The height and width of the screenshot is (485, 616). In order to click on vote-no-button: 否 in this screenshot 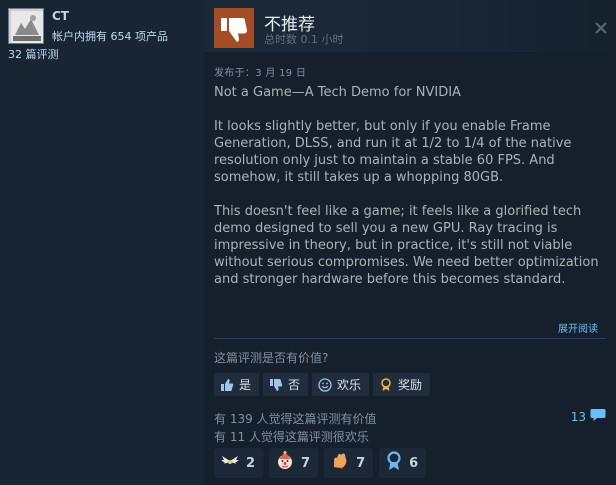, I will do `click(286, 384)`.